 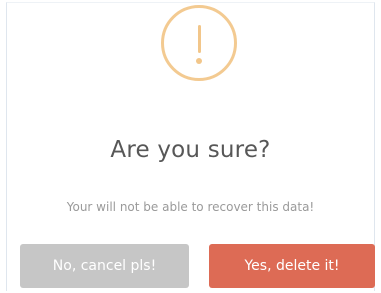 What do you see at coordinates (104, 266) in the screenshot?
I see `cancel-button: No, cancel pls!` at bounding box center [104, 266].